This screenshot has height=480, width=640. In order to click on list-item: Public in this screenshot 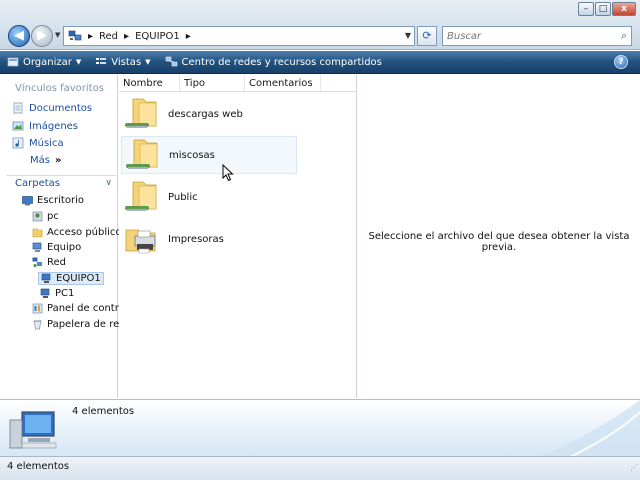, I will do `click(209, 197)`.